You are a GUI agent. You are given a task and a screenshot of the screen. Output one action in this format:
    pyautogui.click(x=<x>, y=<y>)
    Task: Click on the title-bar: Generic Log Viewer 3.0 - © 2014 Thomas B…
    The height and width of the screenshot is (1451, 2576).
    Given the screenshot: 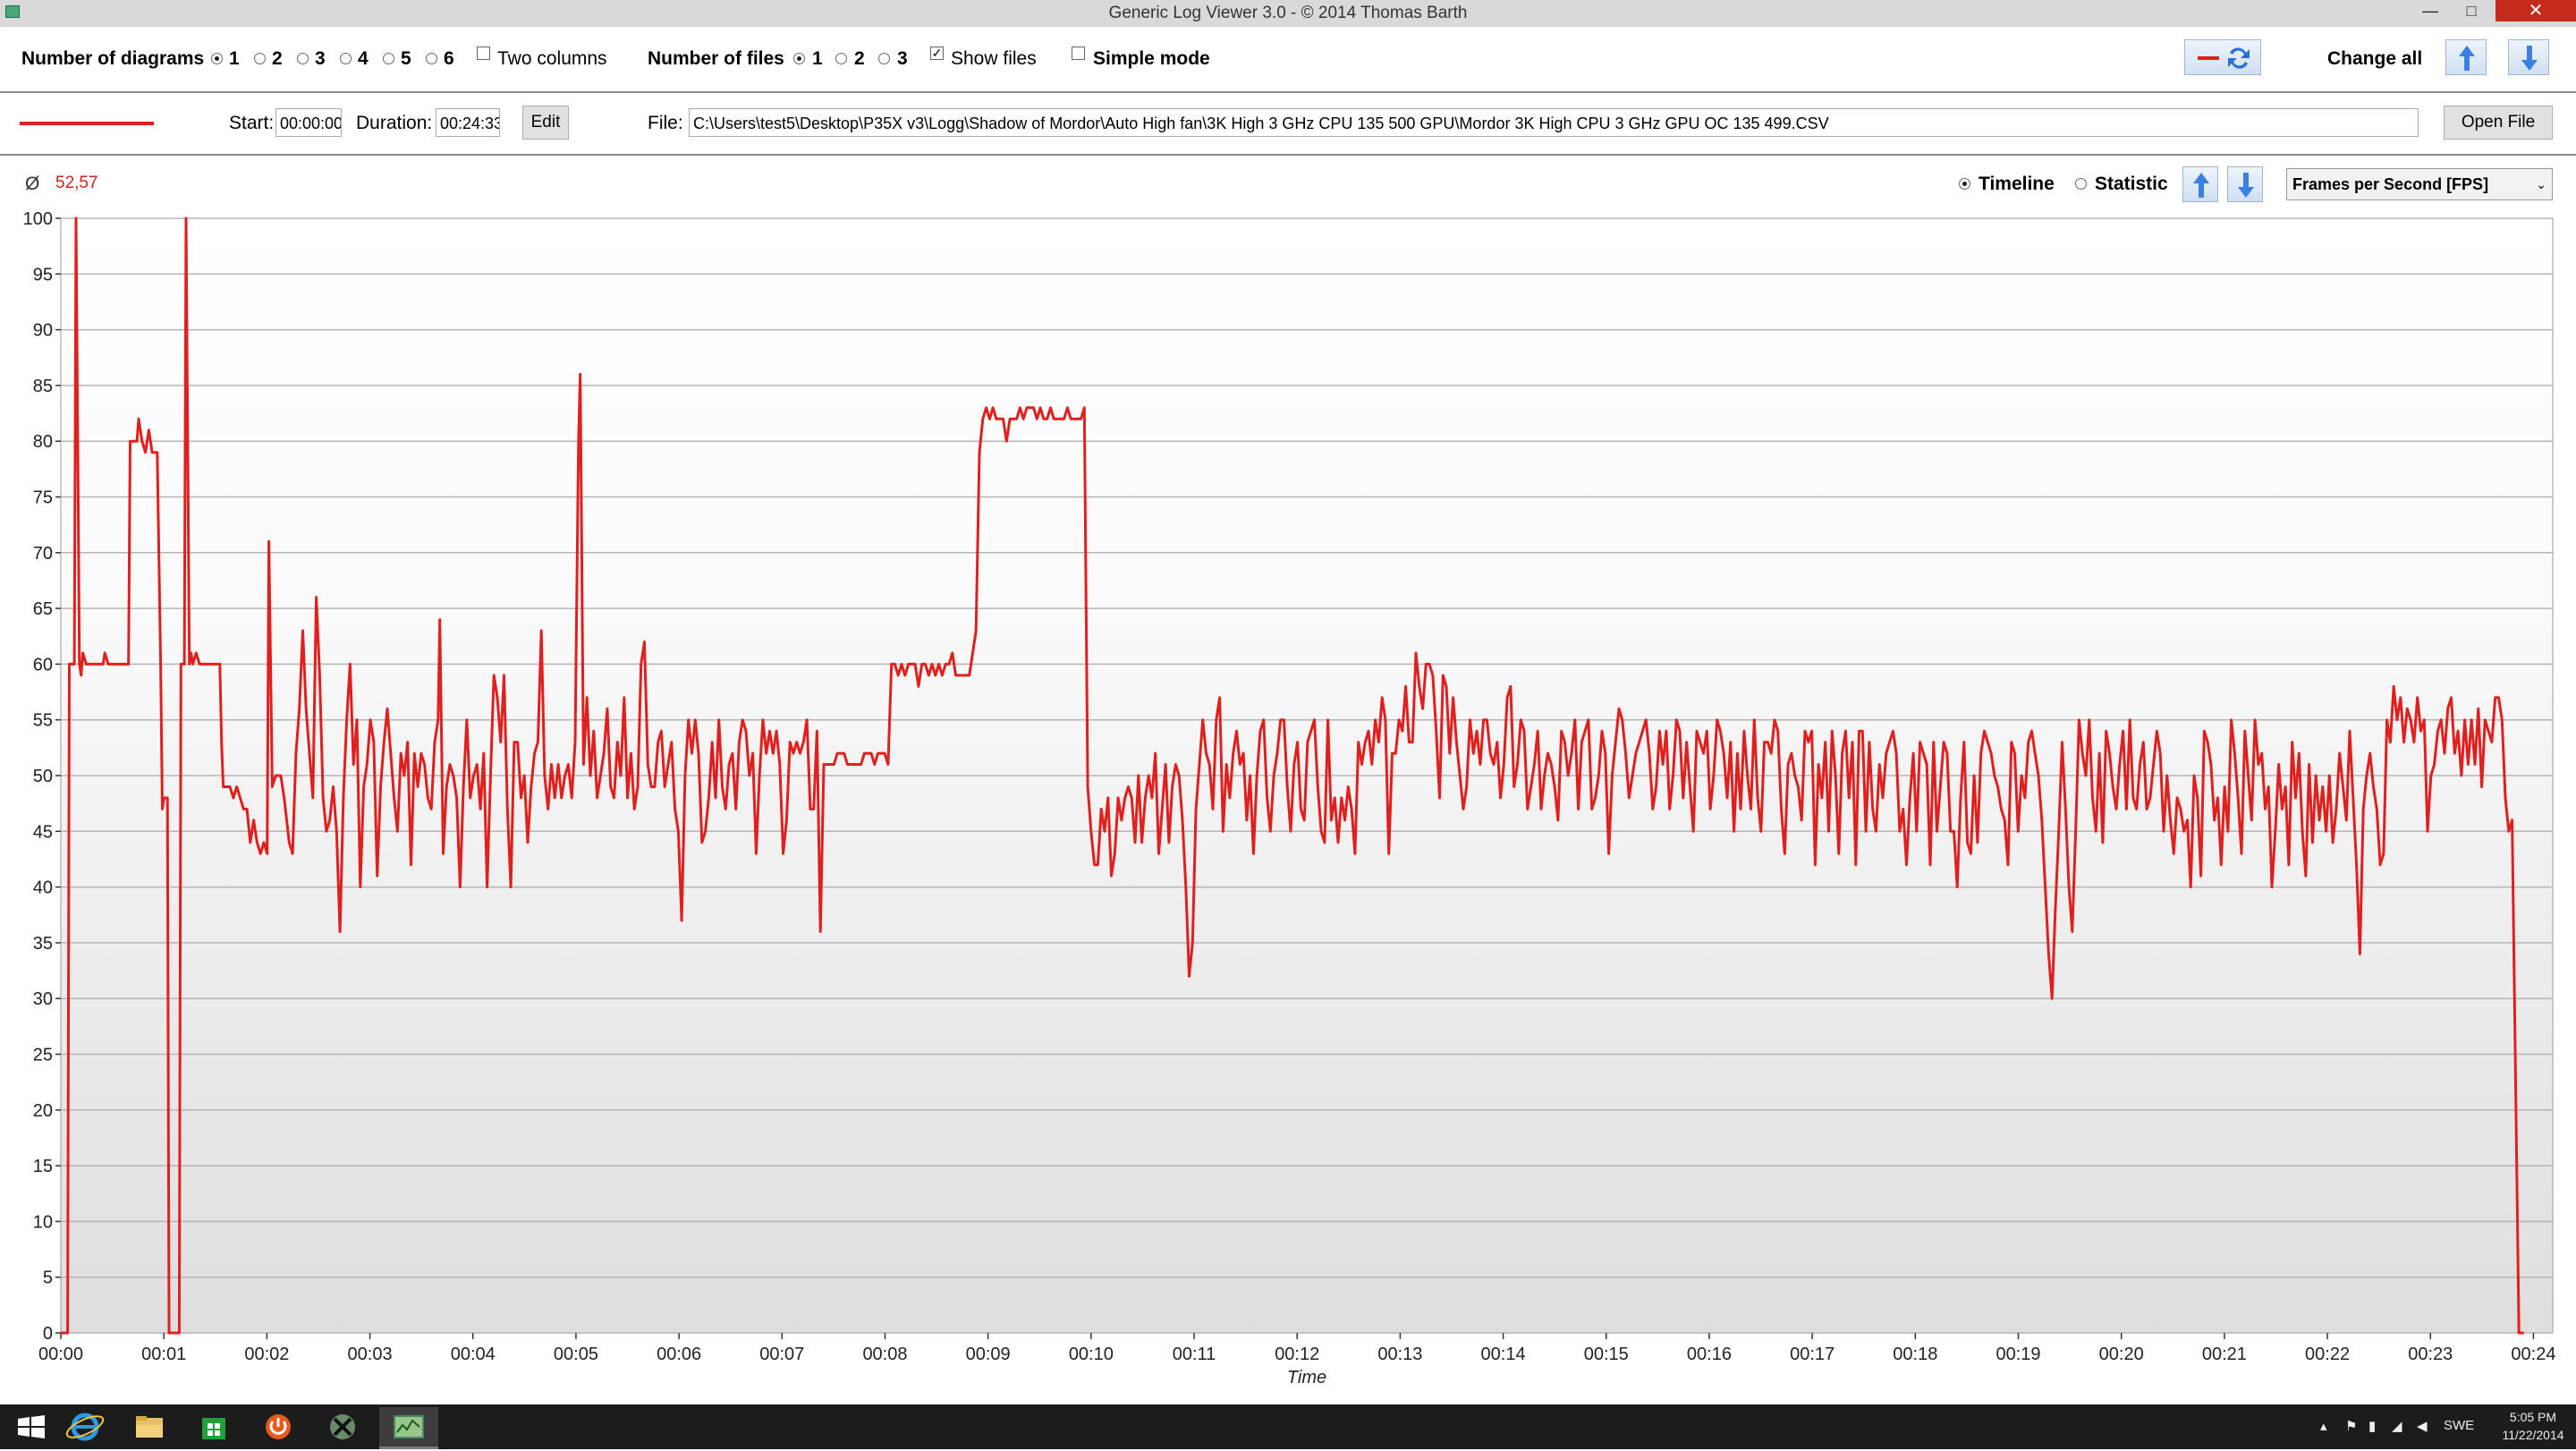 What is the action you would take?
    pyautogui.click(x=1288, y=14)
    